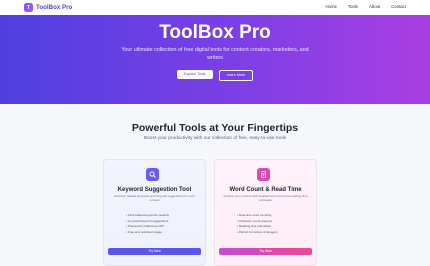 The height and width of the screenshot is (266, 430). I want to click on feature-item: • Free and unlimited usage, so click(144, 231).